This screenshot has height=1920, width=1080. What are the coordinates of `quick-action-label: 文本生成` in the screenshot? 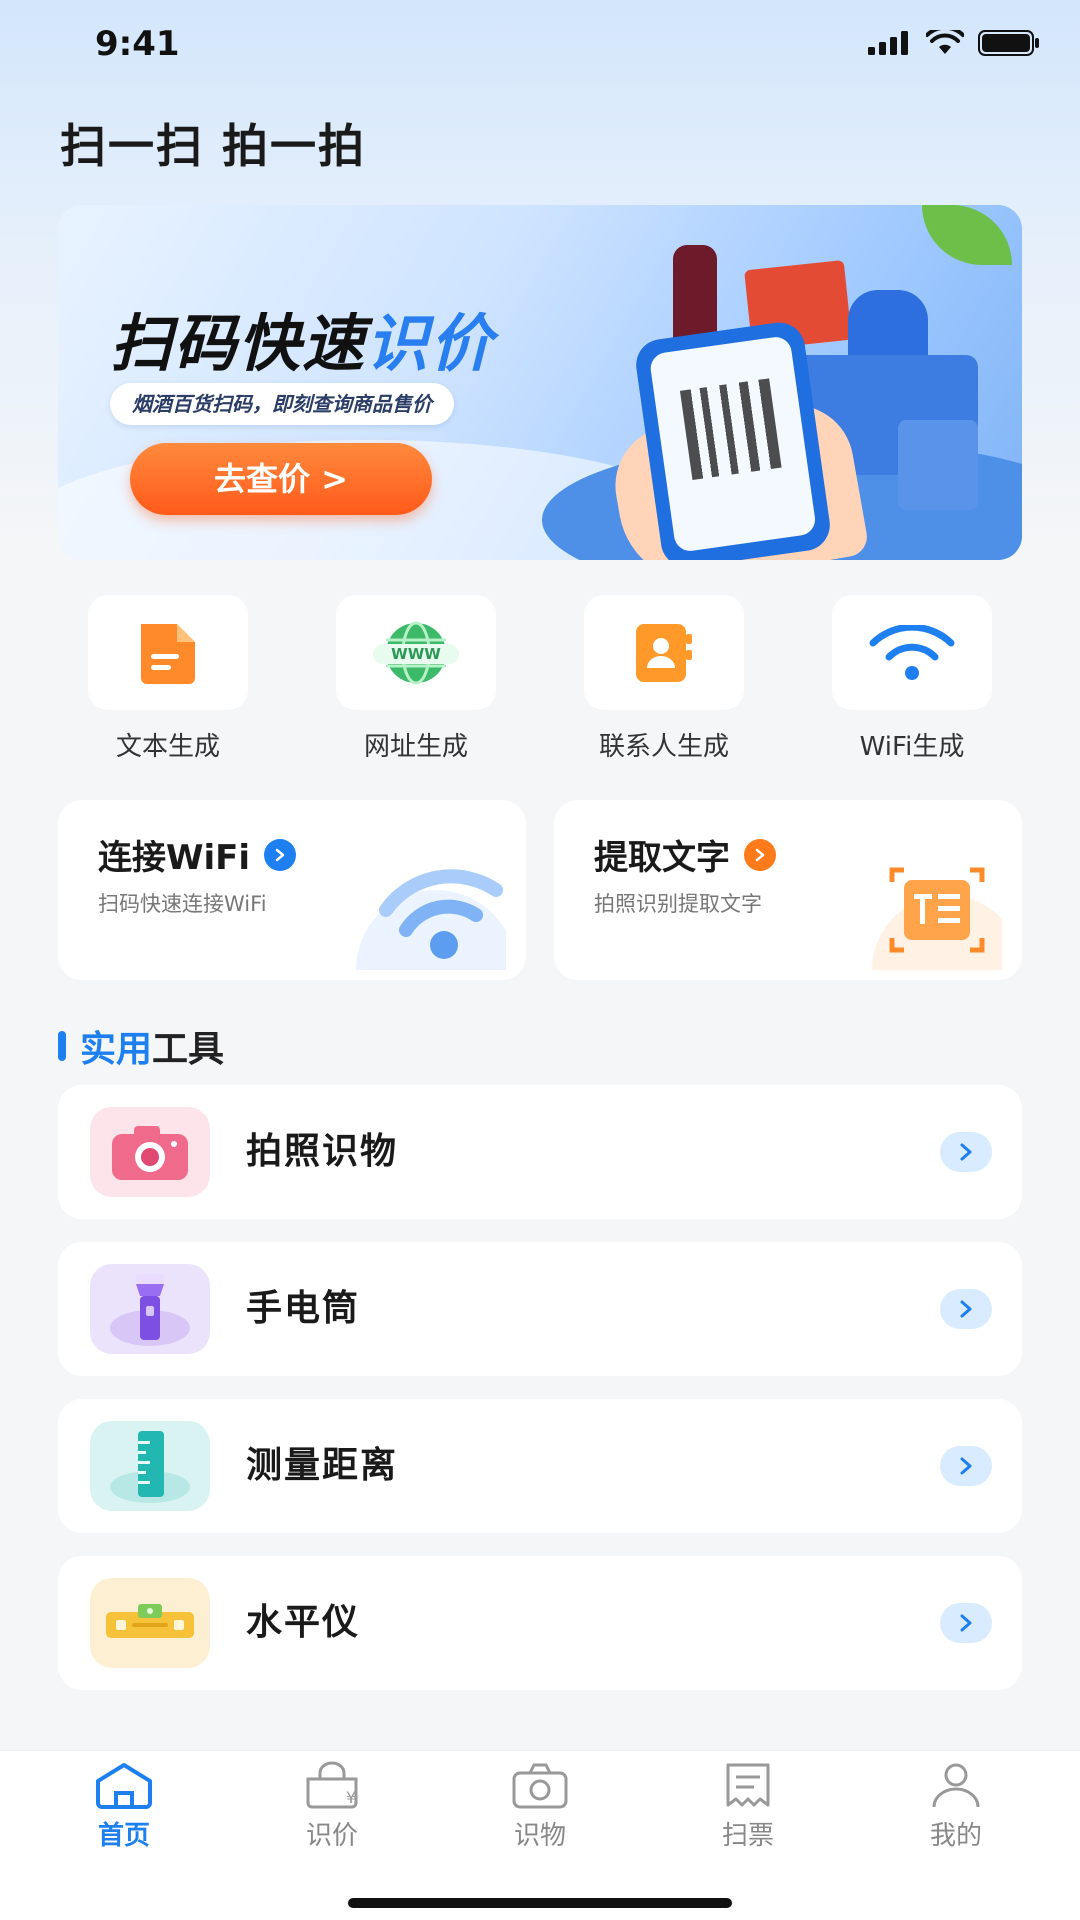 It's located at (167, 747).